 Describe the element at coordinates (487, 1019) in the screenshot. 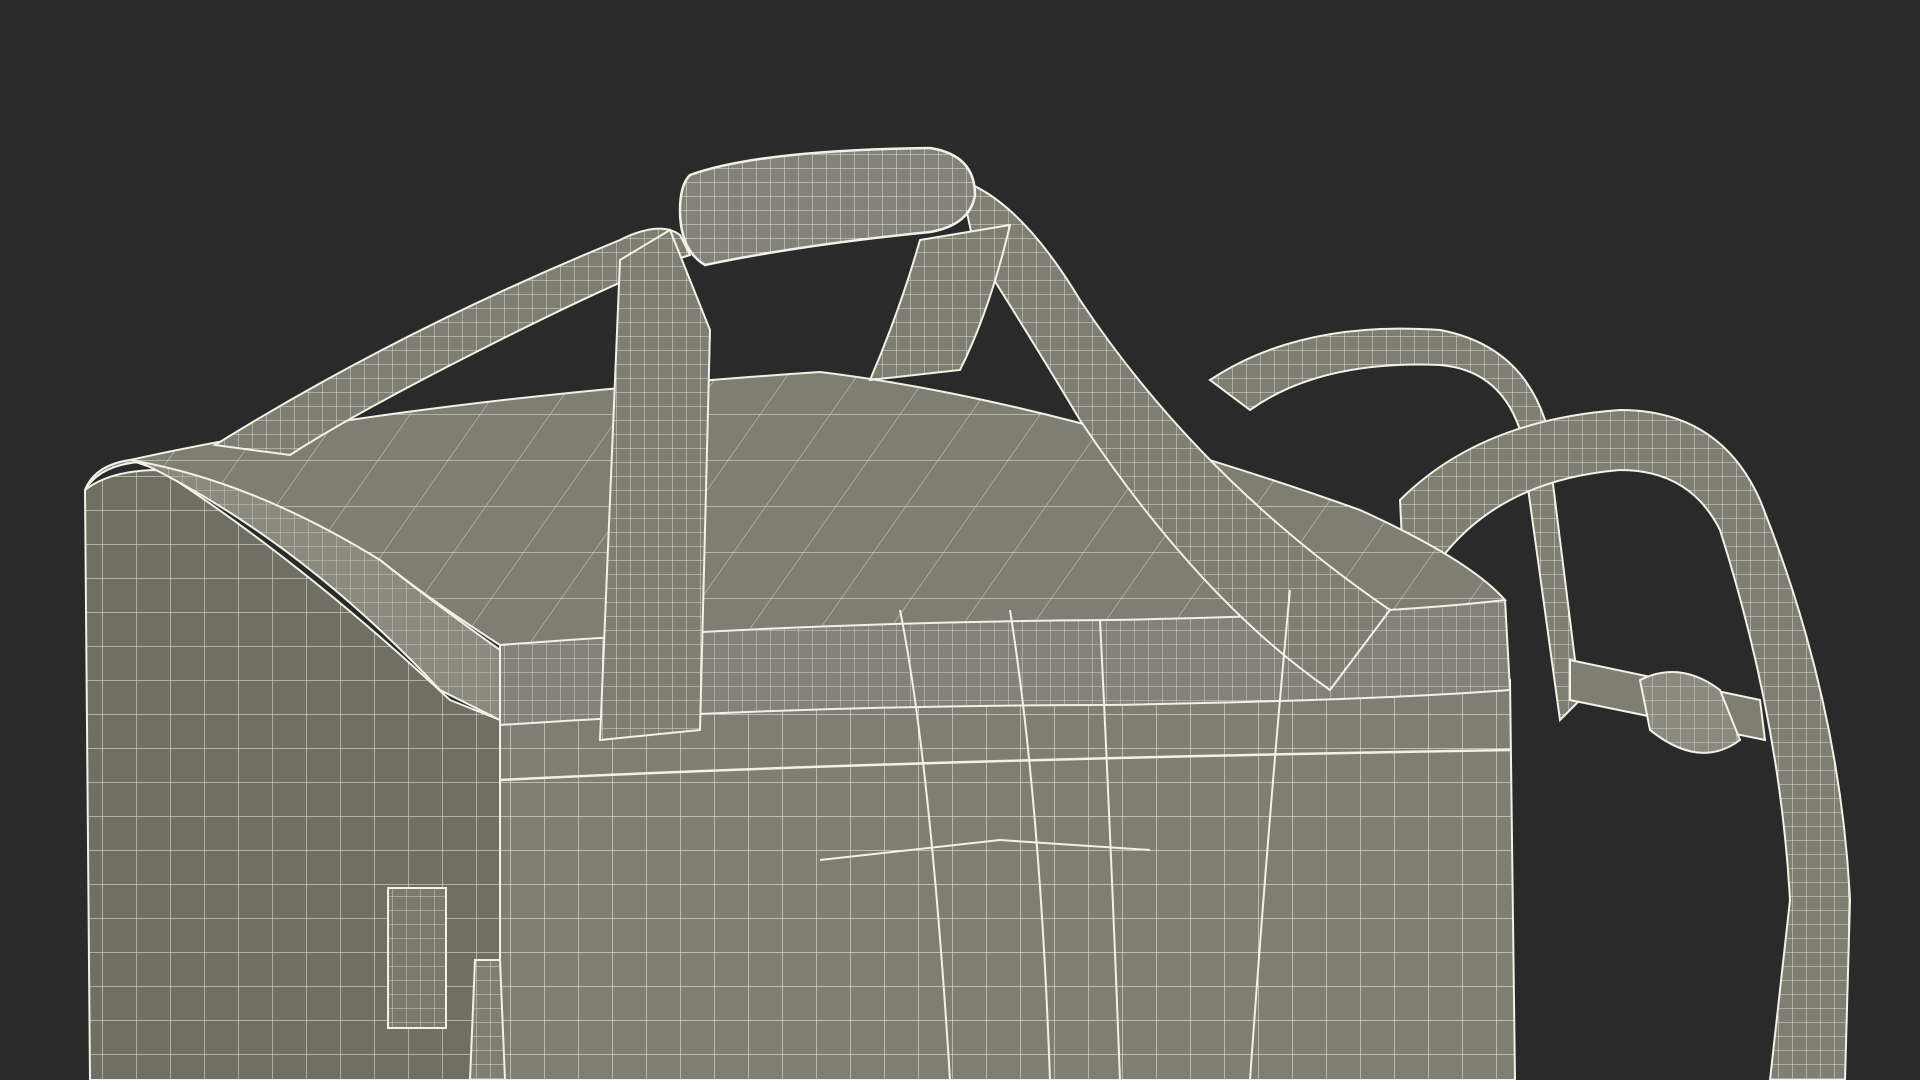

I see `zipper-pull` at that location.